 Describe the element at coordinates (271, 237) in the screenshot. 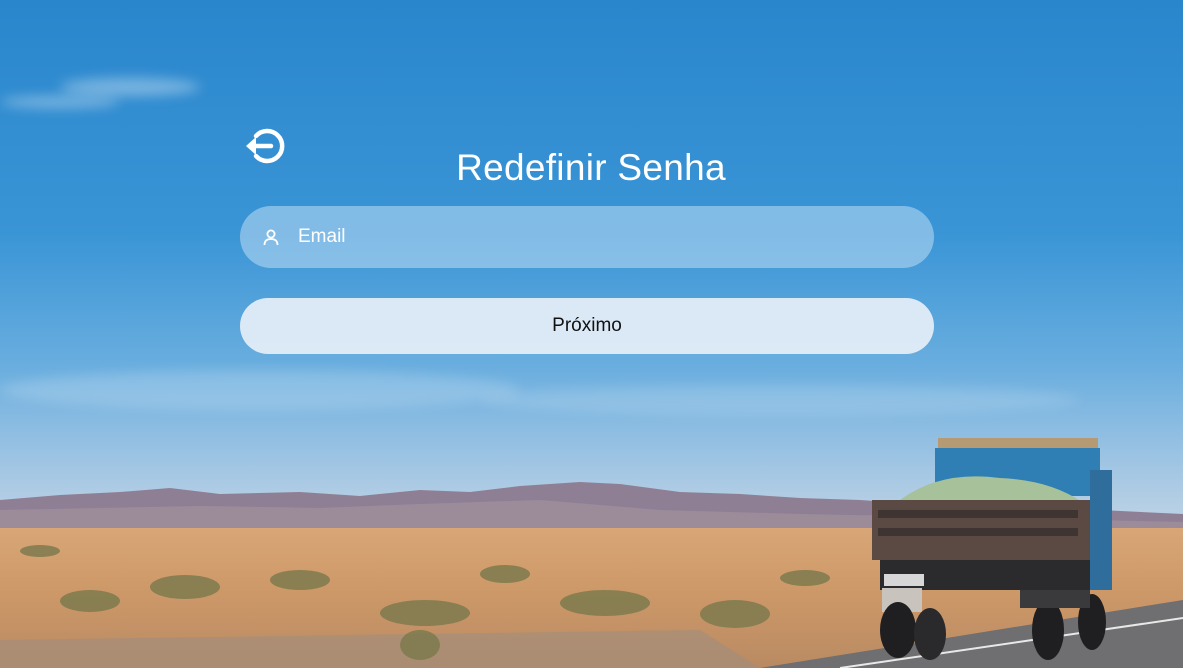

I see `user-icon` at that location.